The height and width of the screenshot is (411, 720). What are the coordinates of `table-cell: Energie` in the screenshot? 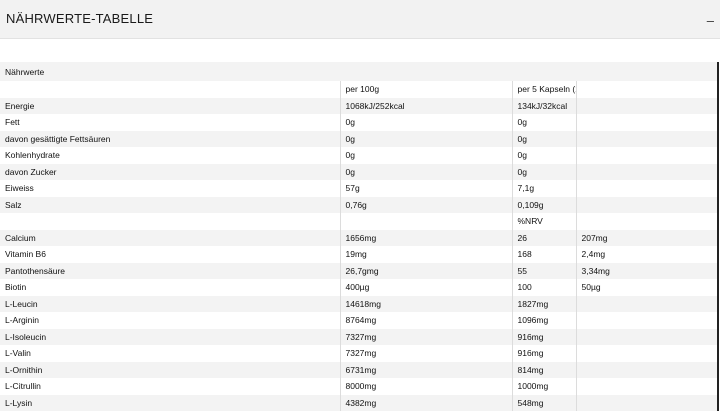 It's located at (170, 105).